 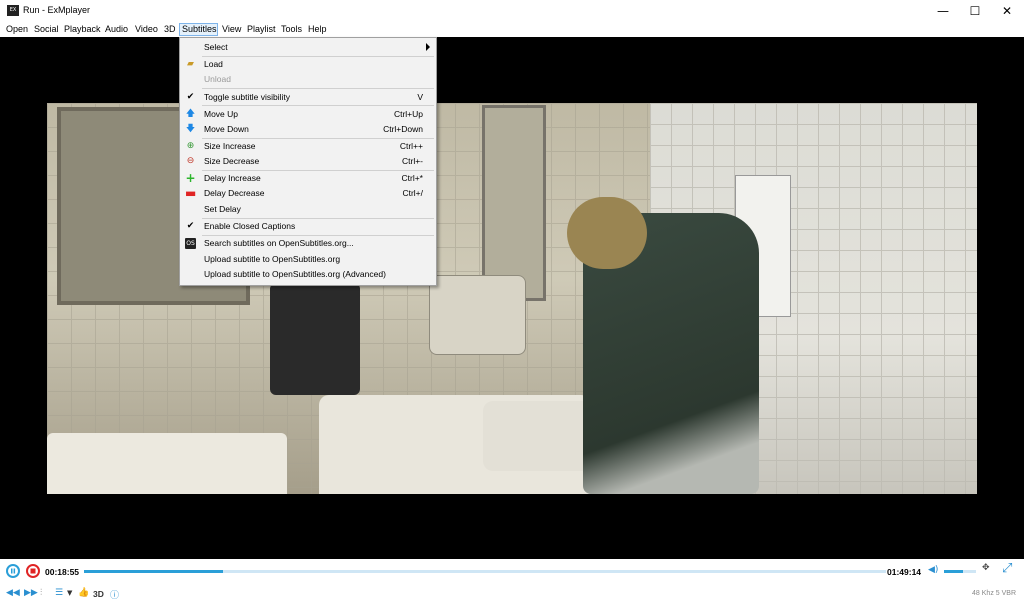 I want to click on menu-item-upload-opensubtitles: Upload subtitle to OpenSubtitles.org, so click(x=308, y=259).